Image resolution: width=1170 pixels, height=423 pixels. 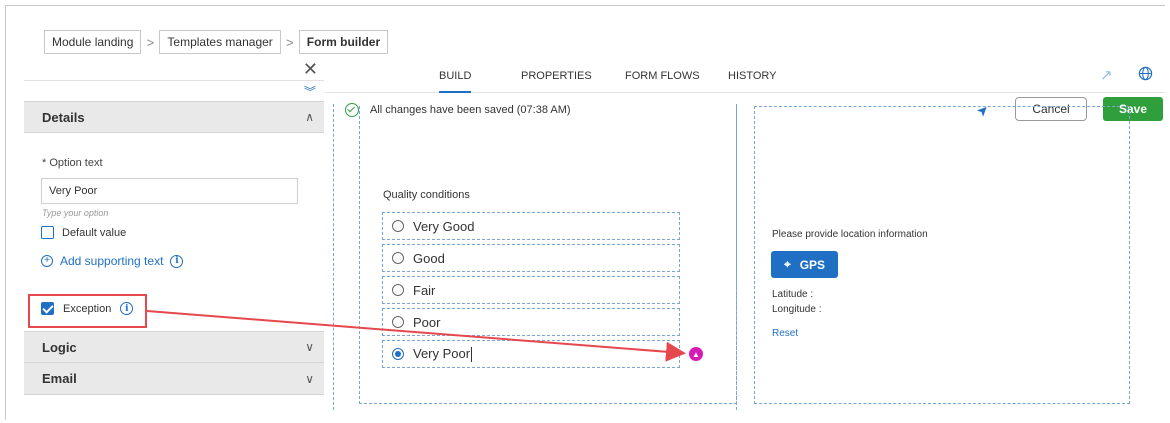 I want to click on breadcrumb-form-builder: Form builder, so click(x=343, y=42).